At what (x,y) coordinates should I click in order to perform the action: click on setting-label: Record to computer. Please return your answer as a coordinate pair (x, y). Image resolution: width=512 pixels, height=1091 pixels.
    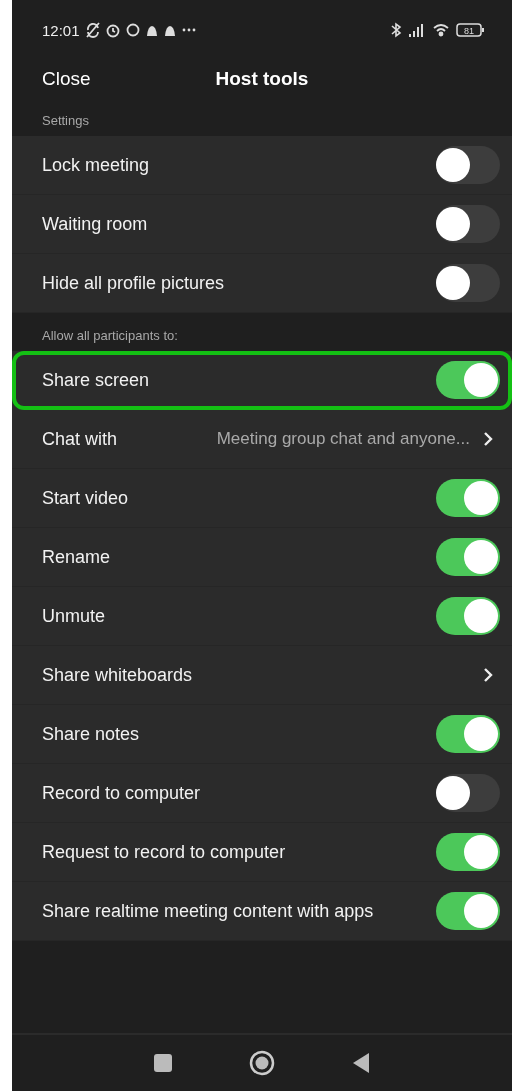
    Looking at the image, I should click on (121, 793).